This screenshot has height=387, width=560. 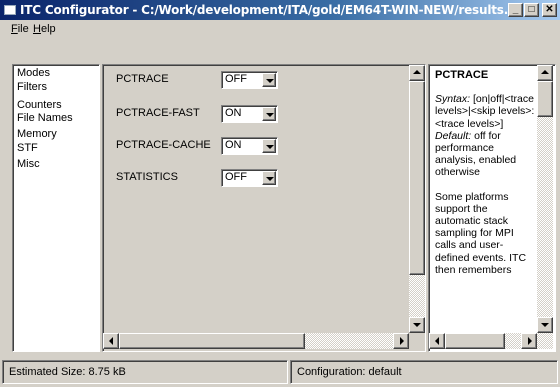 I want to click on maximize-icon: □, so click(x=531, y=9).